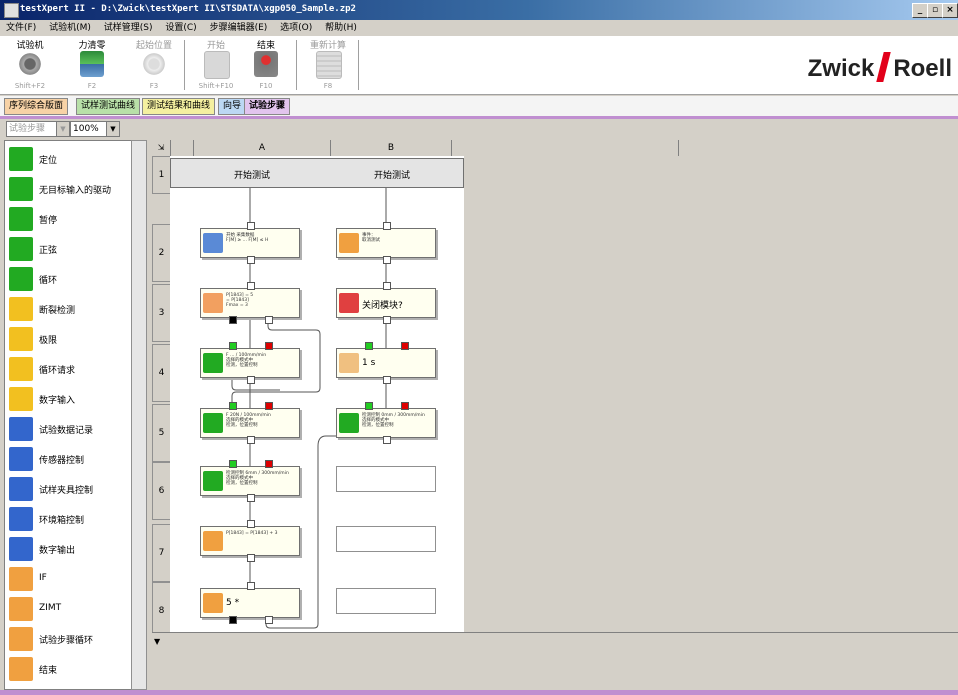 This screenshot has height=695, width=958. I want to click on step-node-b4: 1 s, so click(386, 363).